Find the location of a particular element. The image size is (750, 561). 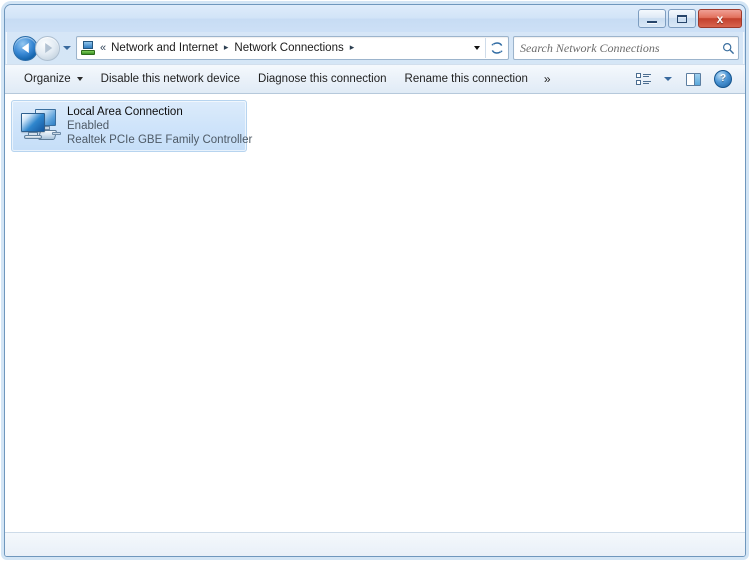

help-button: ? is located at coordinates (723, 79).